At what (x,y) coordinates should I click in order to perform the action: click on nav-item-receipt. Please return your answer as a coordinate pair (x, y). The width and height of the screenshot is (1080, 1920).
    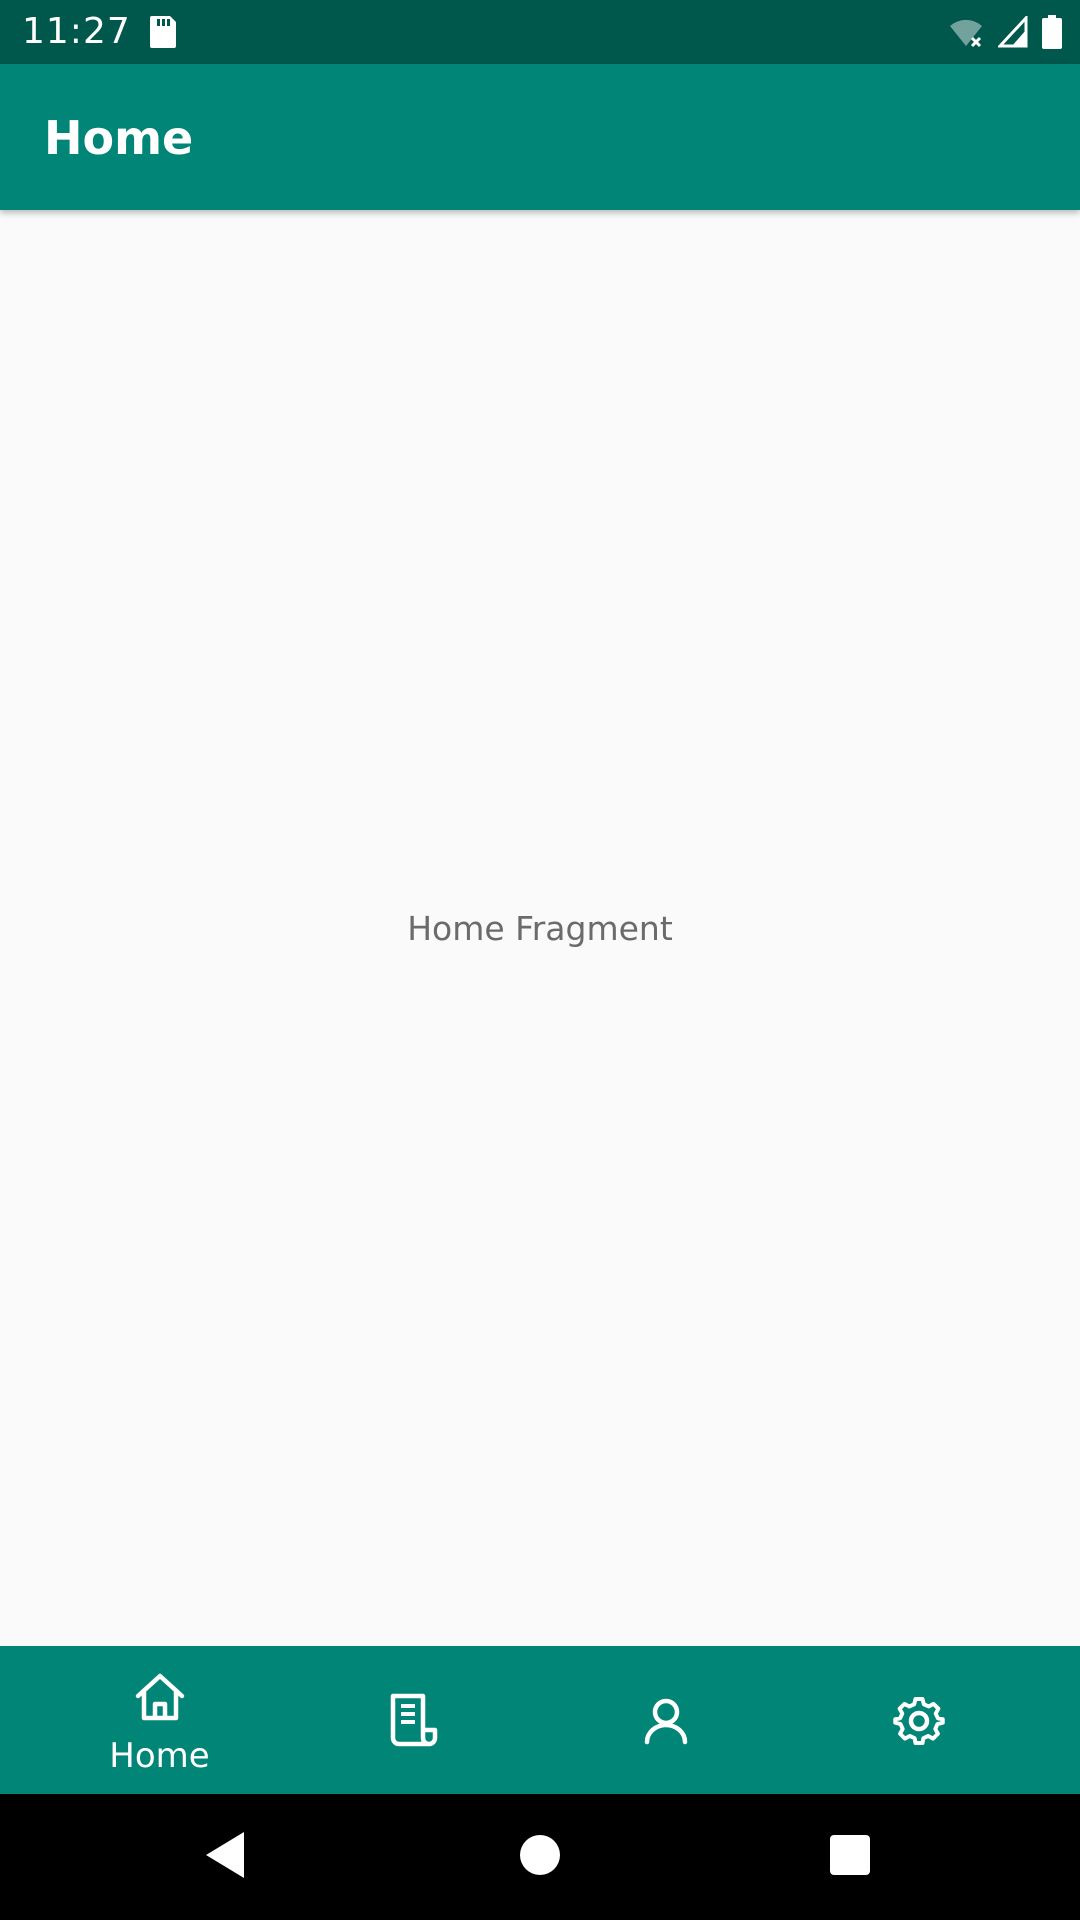
    Looking at the image, I should click on (412, 1720).